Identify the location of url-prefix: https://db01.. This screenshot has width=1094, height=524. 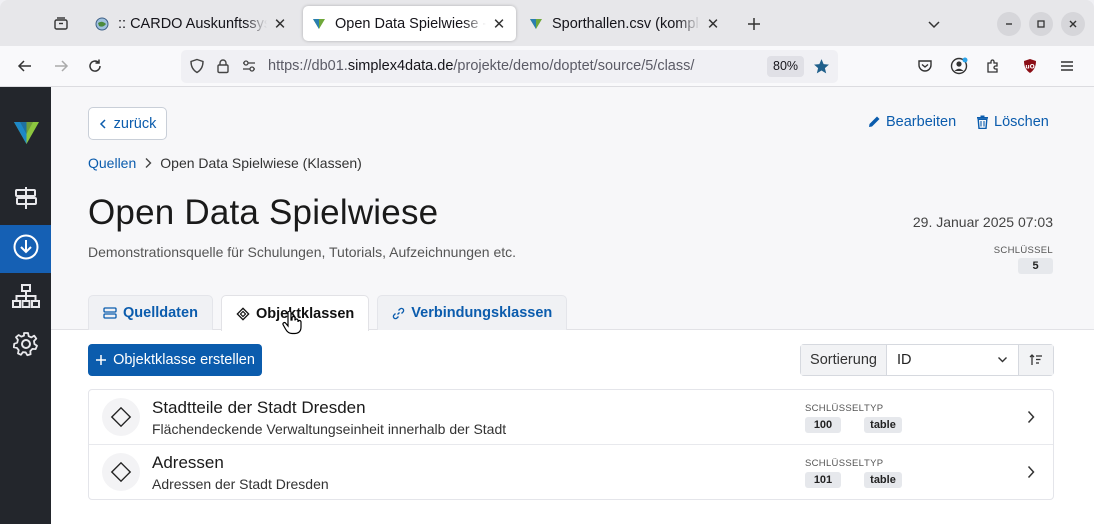
(308, 66).